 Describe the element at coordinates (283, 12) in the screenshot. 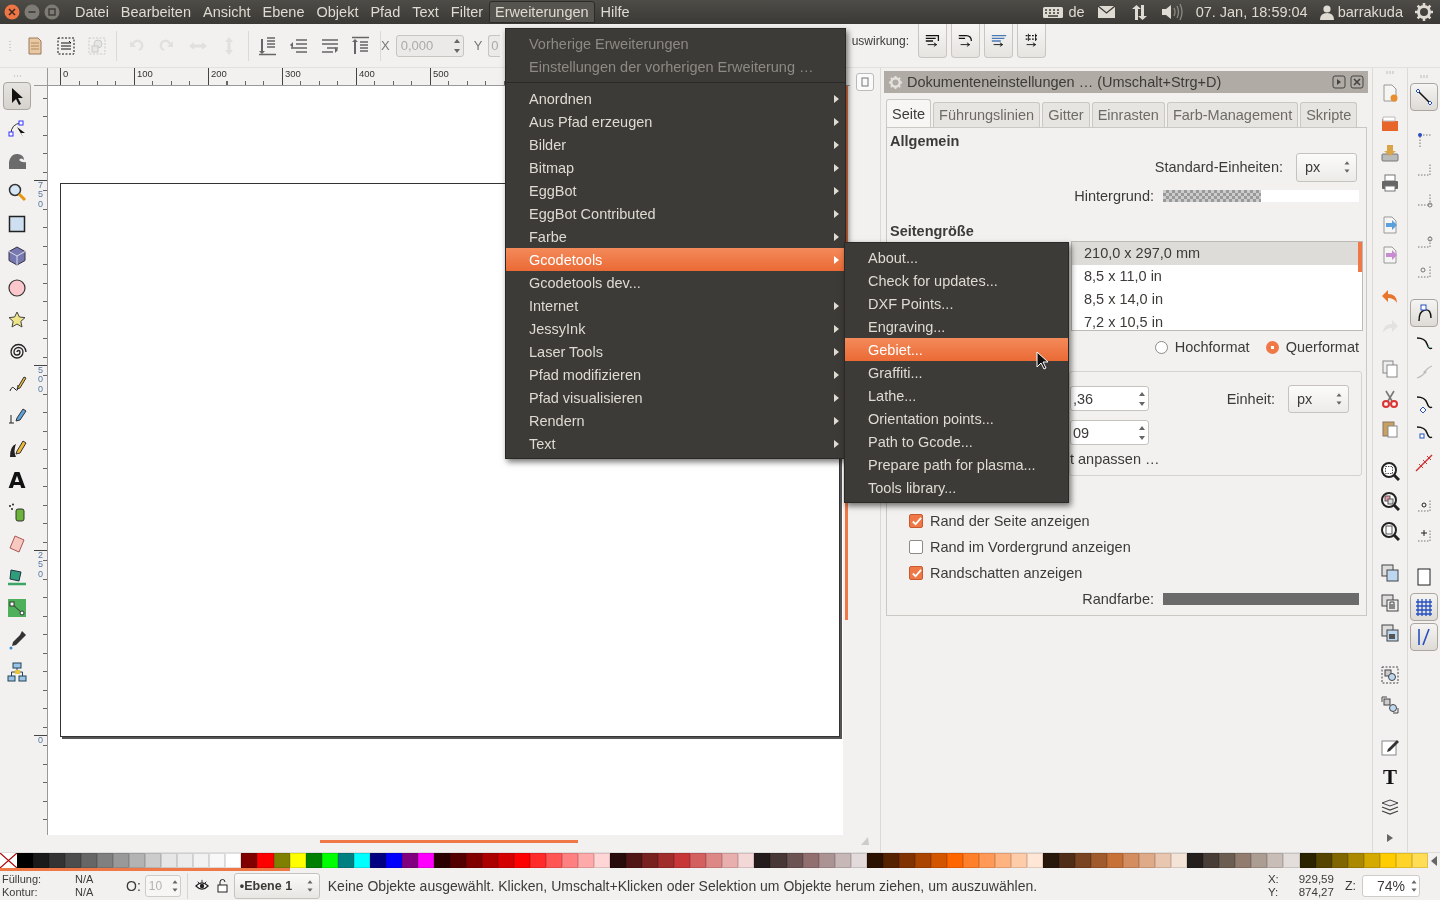

I see `menu-item: Ebene` at that location.